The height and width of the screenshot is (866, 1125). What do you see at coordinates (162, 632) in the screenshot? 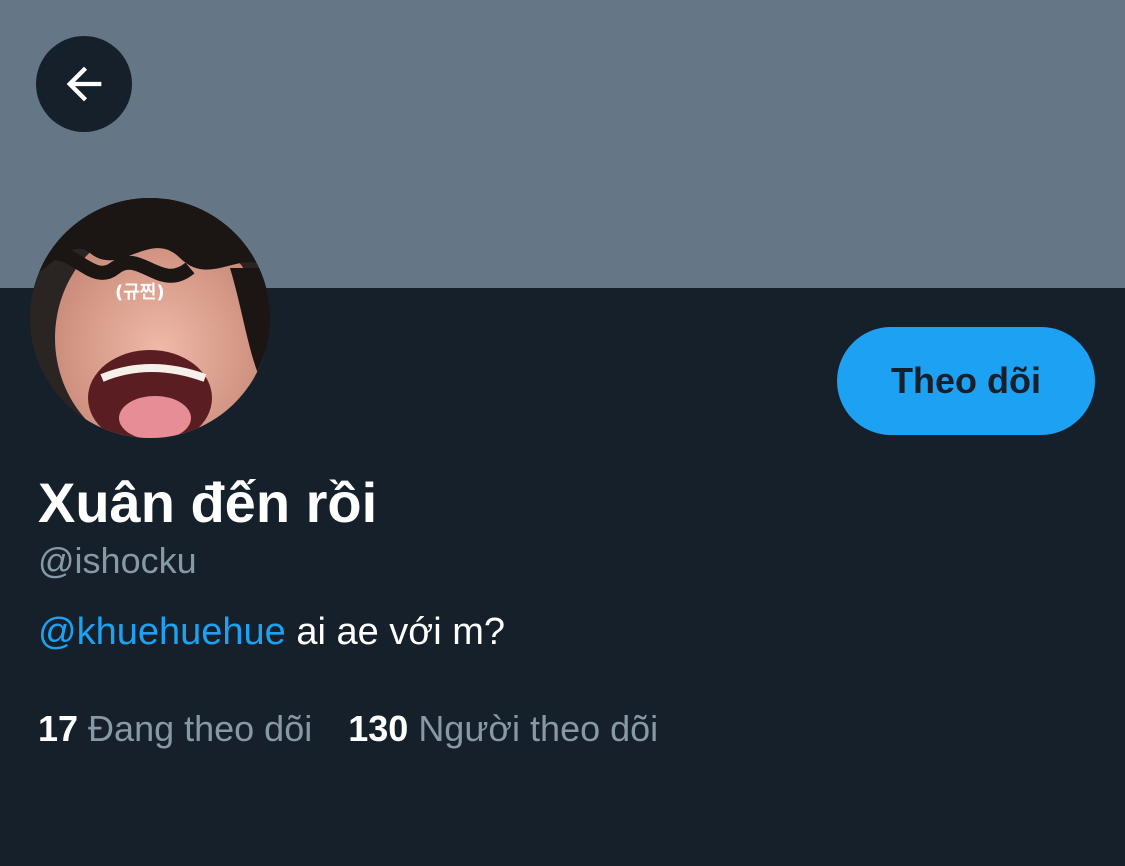
I see `bio-mention-link: @khuehuehue` at bounding box center [162, 632].